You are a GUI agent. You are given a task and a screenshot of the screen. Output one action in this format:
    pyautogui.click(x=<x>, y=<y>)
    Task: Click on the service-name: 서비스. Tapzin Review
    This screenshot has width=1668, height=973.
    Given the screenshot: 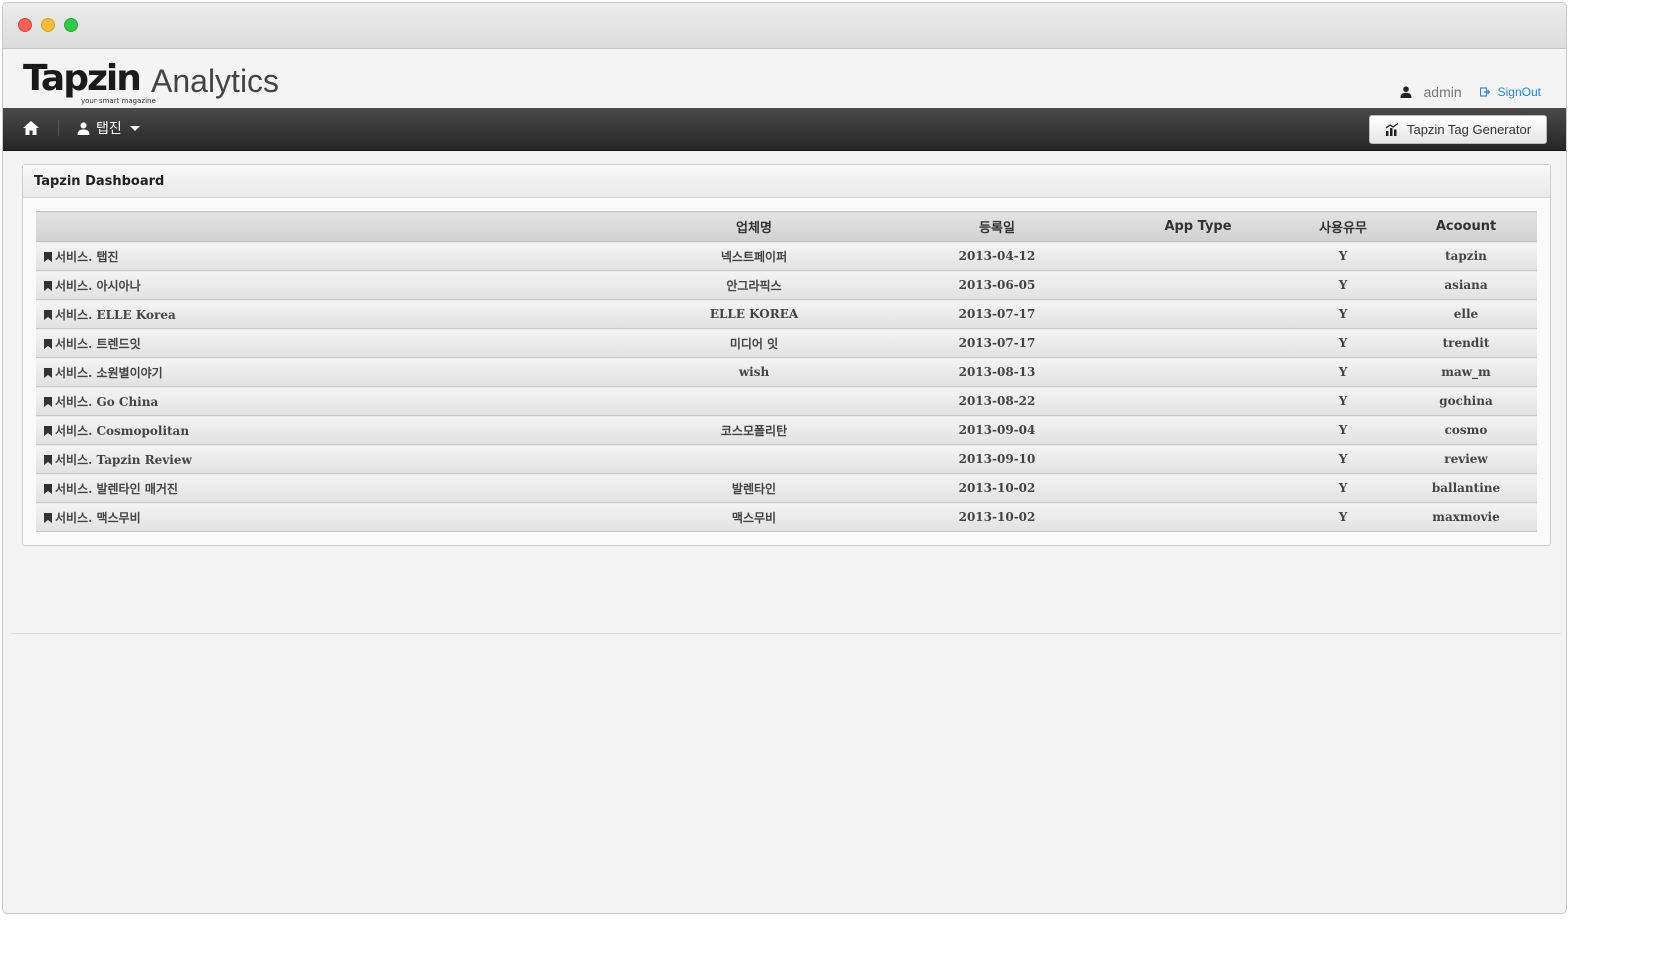 What is the action you would take?
    pyautogui.click(x=123, y=459)
    